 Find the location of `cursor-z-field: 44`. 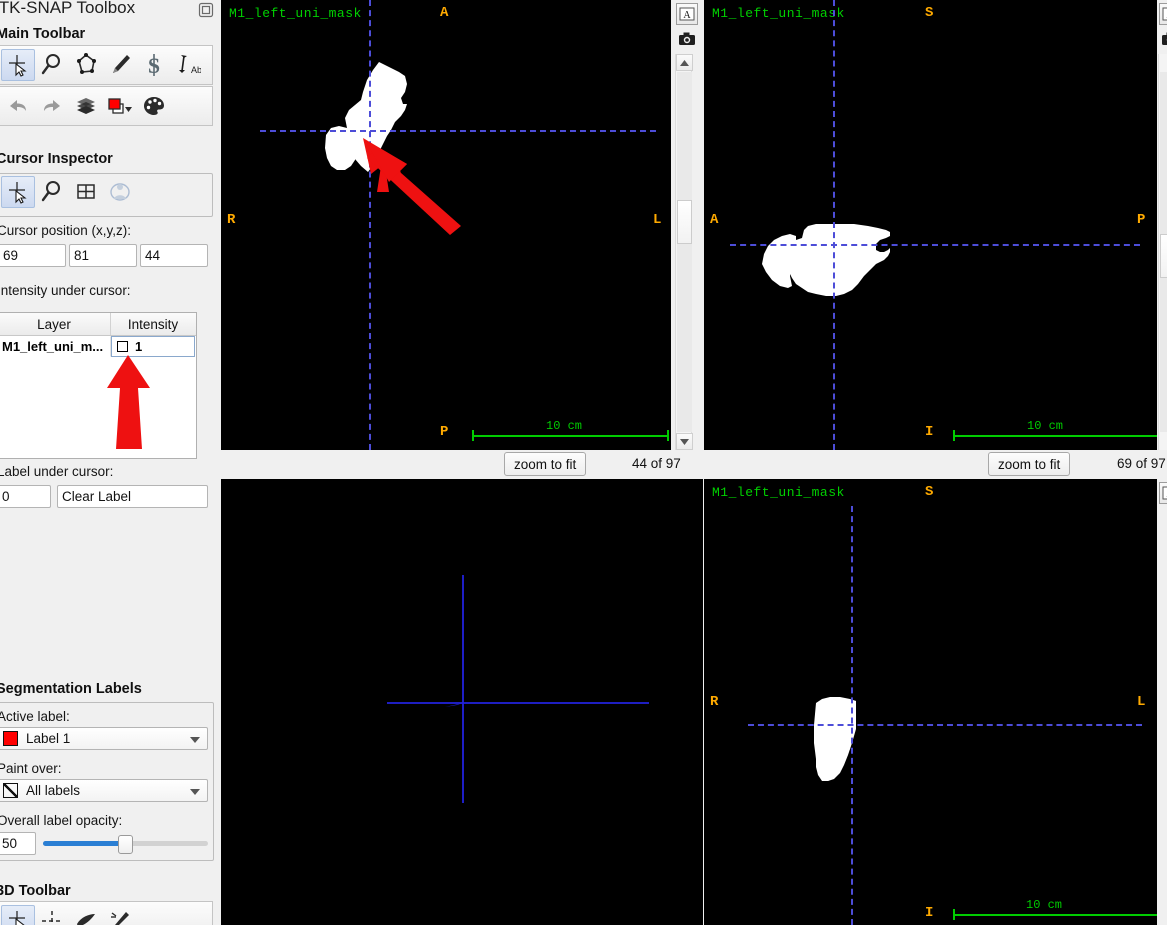

cursor-z-field: 44 is located at coordinates (174, 255).